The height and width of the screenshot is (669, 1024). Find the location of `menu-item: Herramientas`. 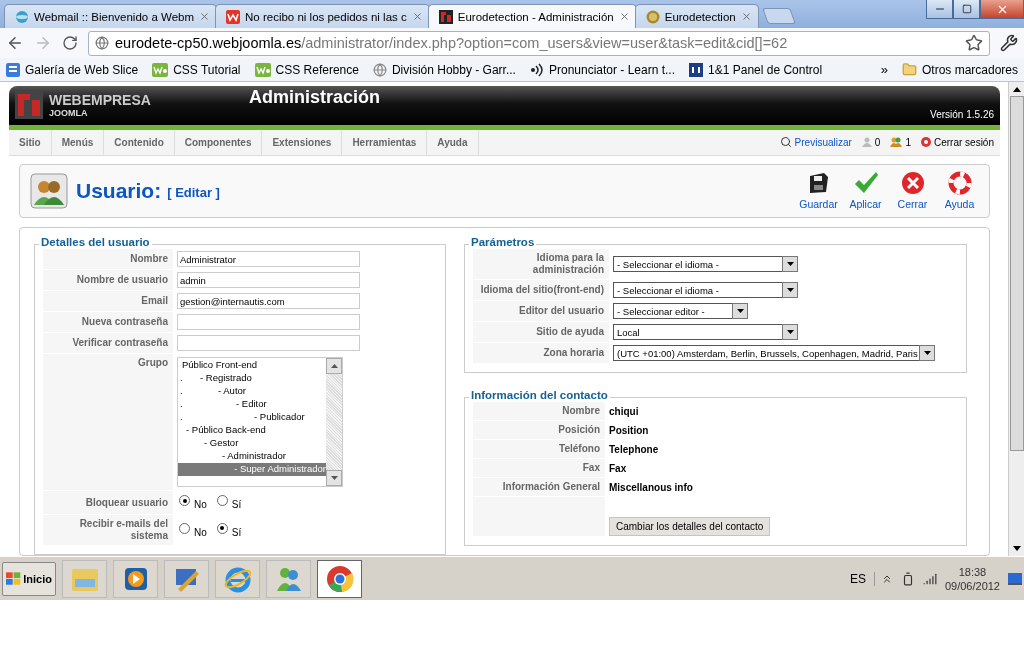

menu-item: Herramientas is located at coordinates (385, 142).